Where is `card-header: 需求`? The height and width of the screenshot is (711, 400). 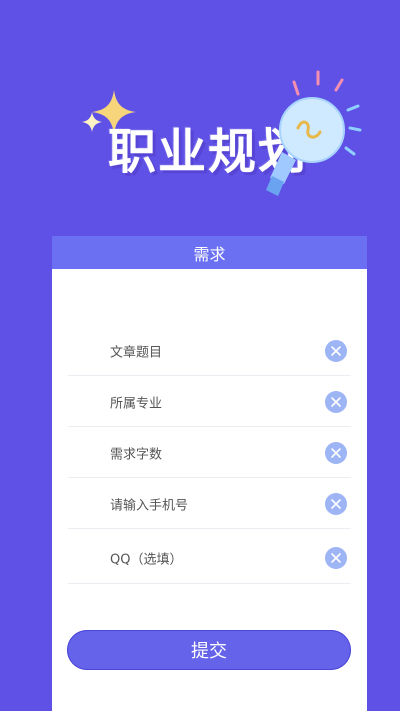
card-header: 需求 is located at coordinates (209, 252).